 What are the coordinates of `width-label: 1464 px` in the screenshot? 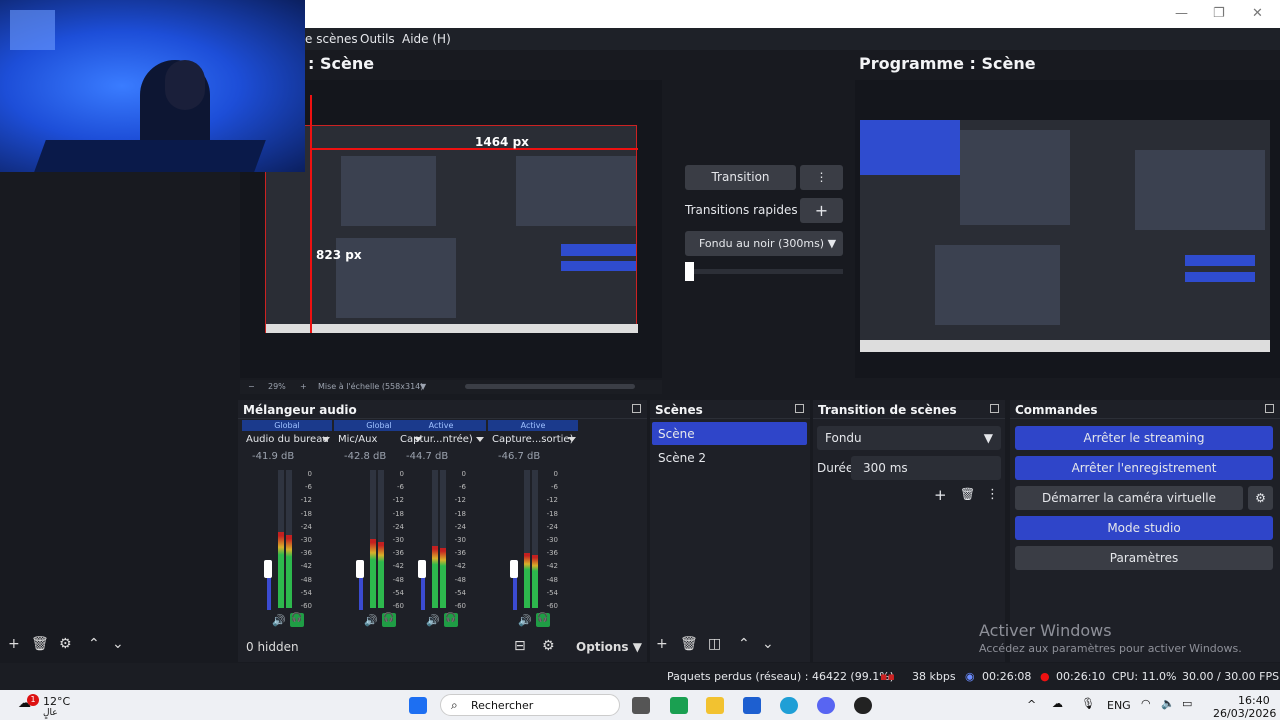 It's located at (502, 142).